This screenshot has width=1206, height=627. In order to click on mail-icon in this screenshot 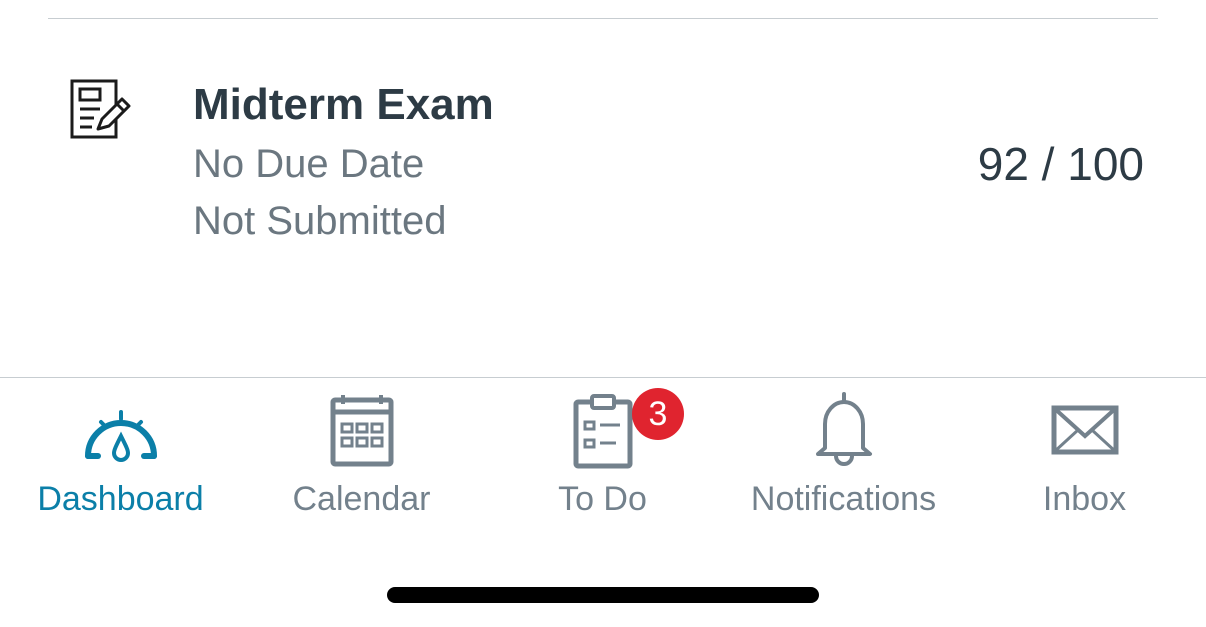, I will do `click(1084, 430)`.